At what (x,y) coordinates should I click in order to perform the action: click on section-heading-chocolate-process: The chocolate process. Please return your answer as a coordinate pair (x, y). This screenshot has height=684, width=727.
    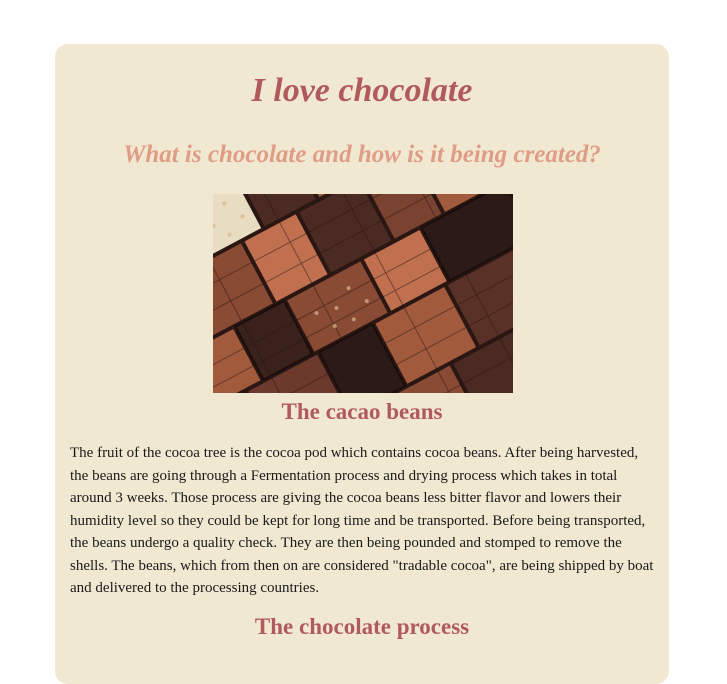
    Looking at the image, I should click on (362, 626).